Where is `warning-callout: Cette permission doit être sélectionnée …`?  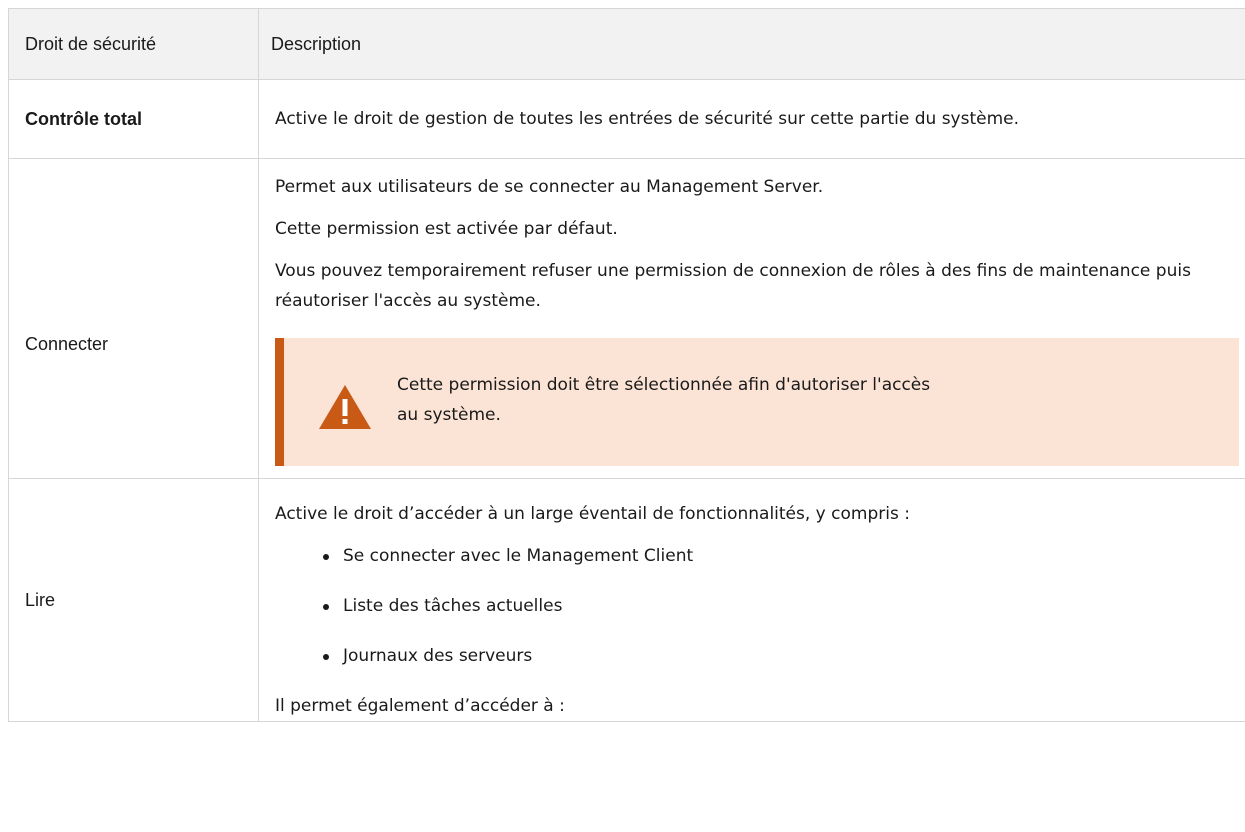
warning-callout: Cette permission doit être sélectionnée … is located at coordinates (757, 402).